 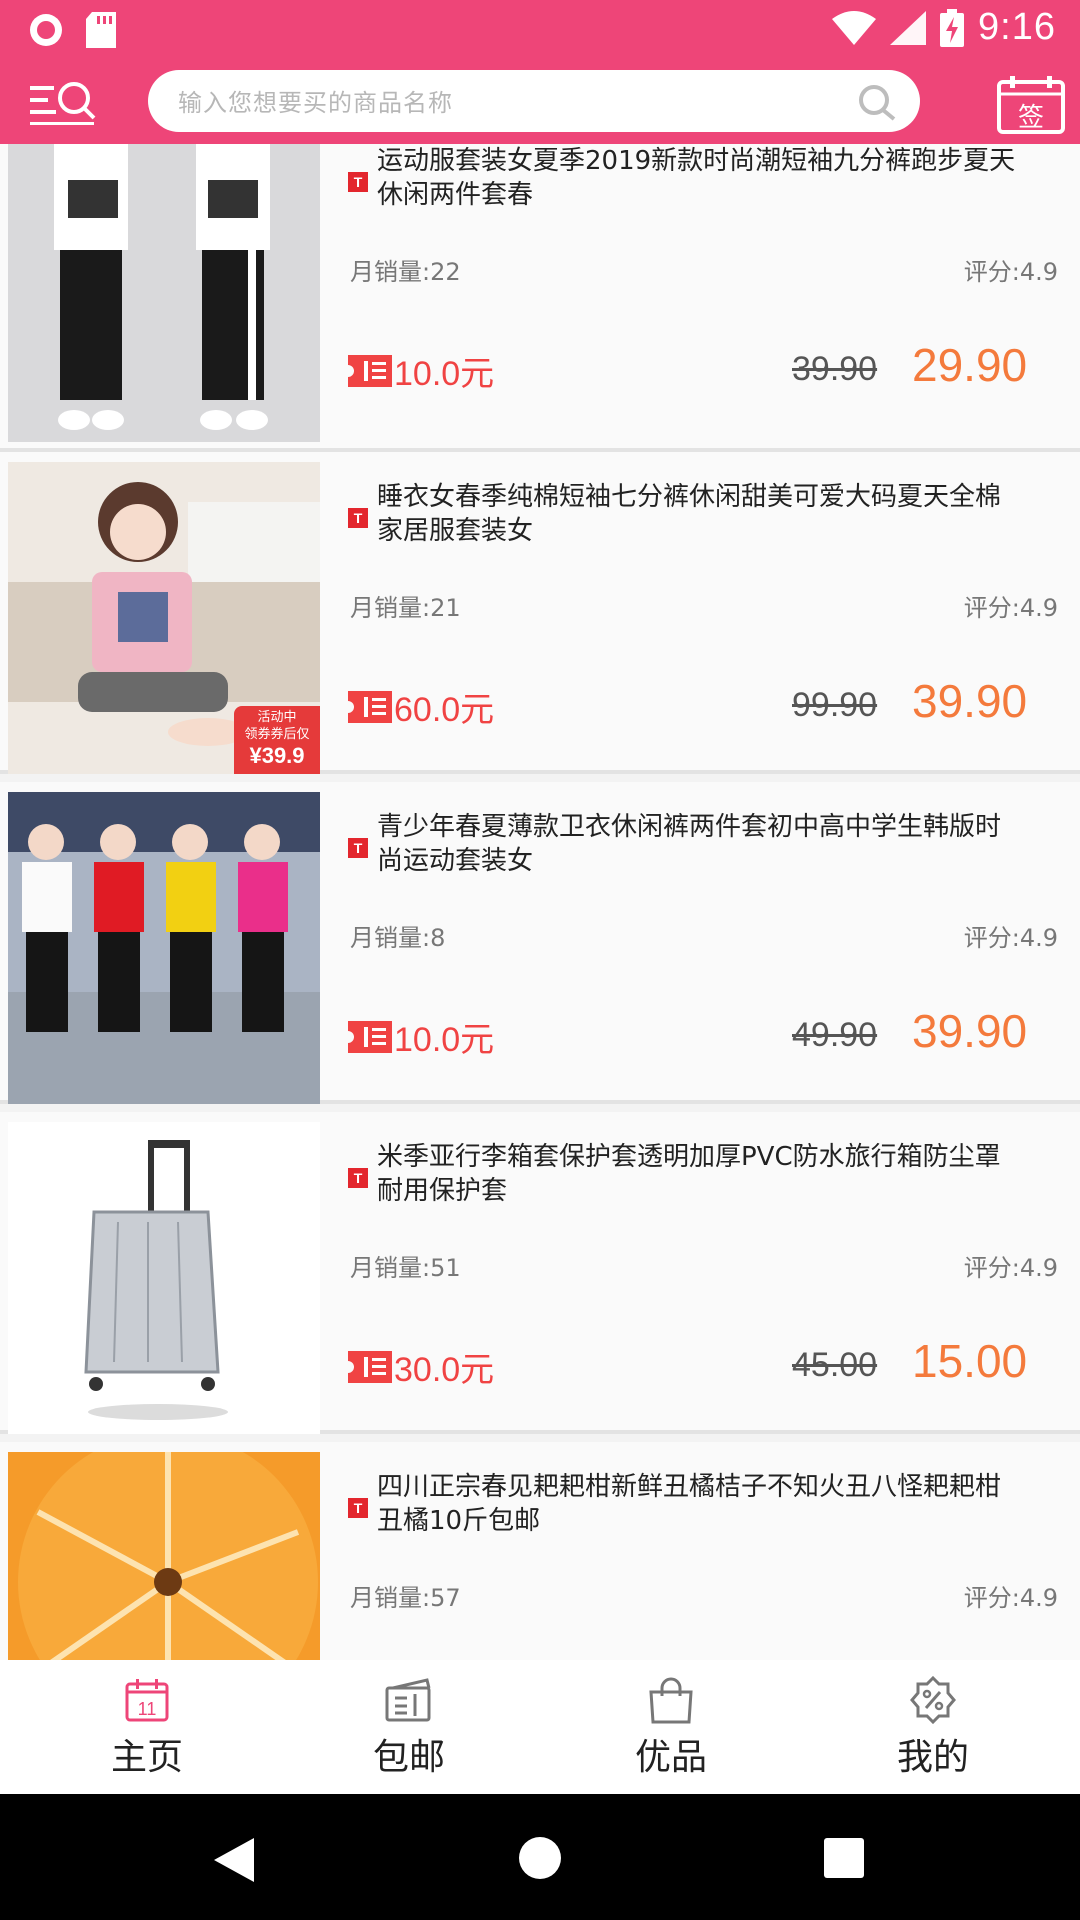 I want to click on coupon-badge: 60.0元, so click(x=421, y=706).